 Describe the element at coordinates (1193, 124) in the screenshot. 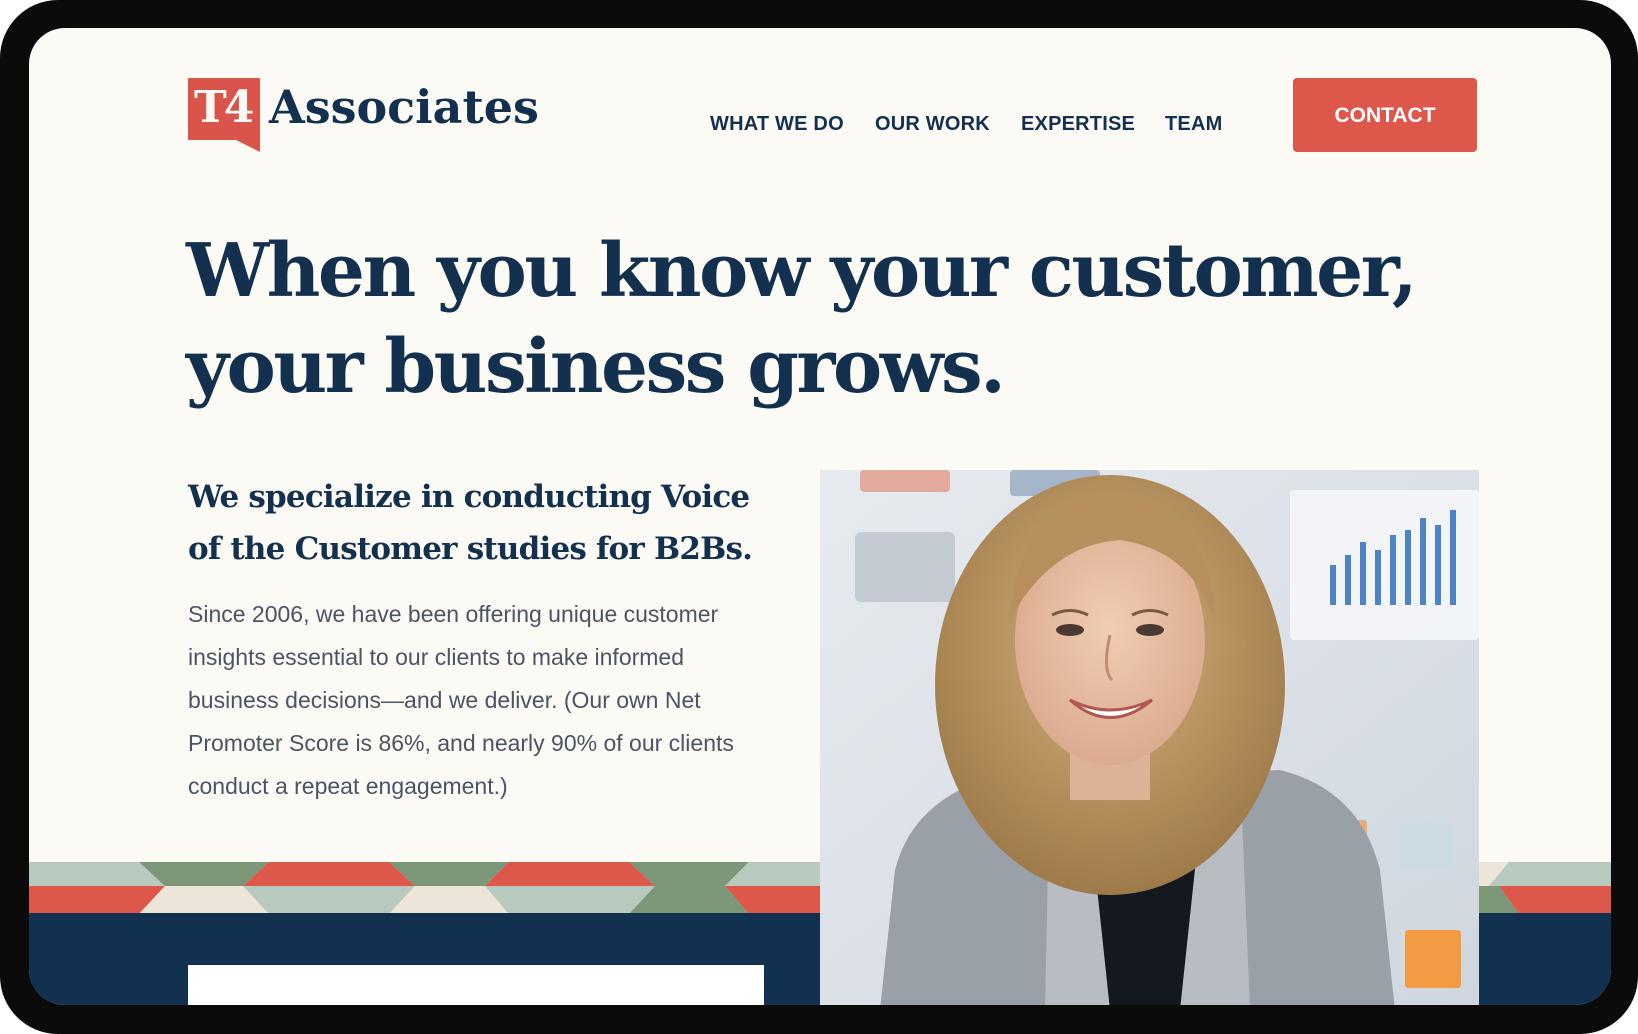

I see `nav-item-team: TEAM` at that location.